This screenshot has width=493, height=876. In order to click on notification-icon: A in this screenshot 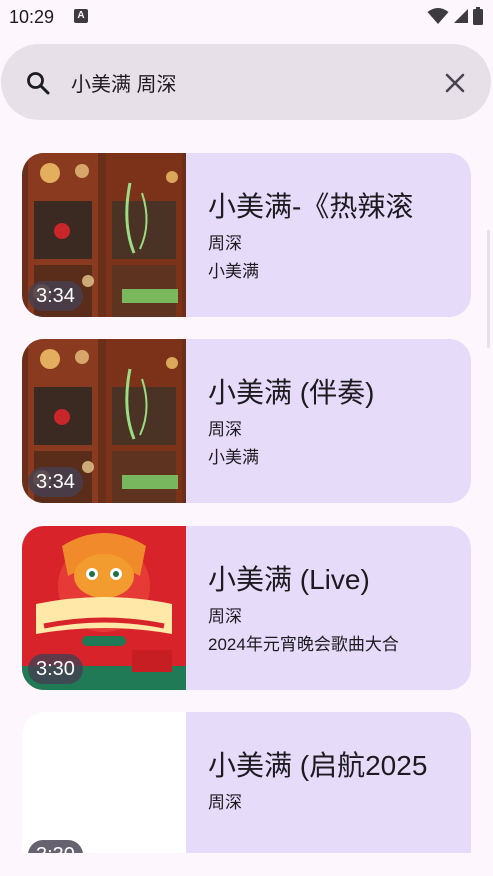, I will do `click(81, 16)`.